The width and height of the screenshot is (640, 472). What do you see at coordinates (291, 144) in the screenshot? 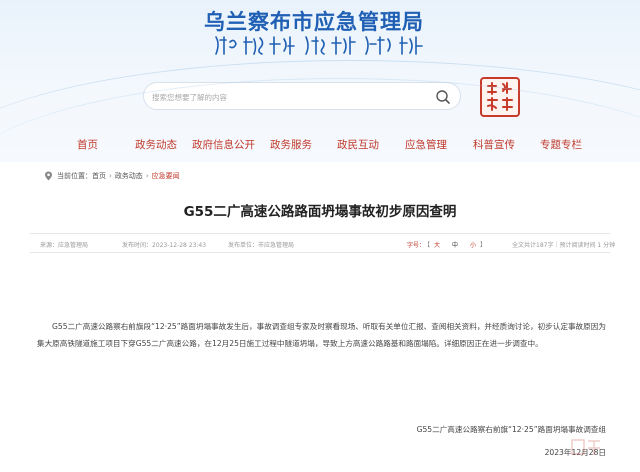
I see `nav-item-government-services: 政务服务` at bounding box center [291, 144].